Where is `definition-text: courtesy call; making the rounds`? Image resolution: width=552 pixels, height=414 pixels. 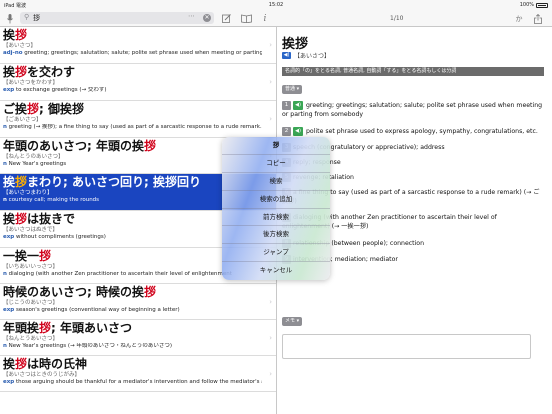 definition-text: courtesy call; making the rounds is located at coordinates (53, 200).